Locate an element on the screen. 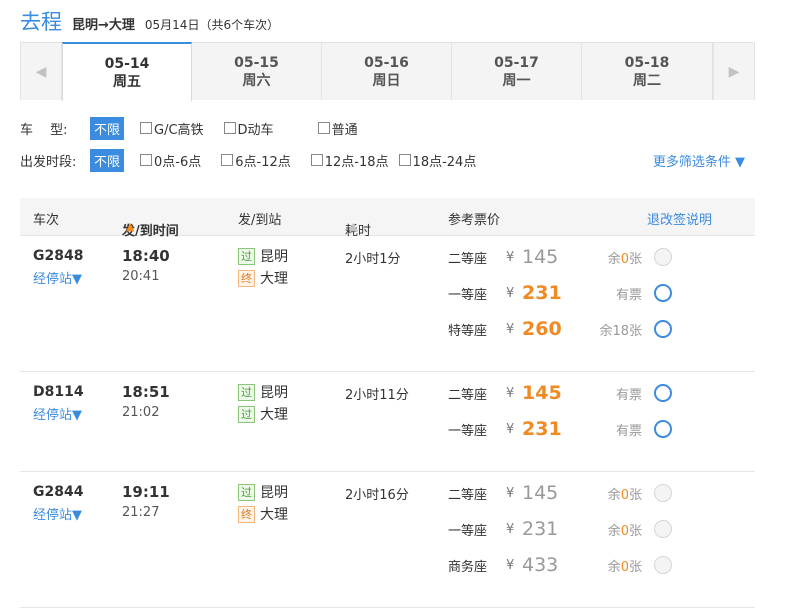 The height and width of the screenshot is (615, 785). filter-checkbox-0-6: 0点-6点 is located at coordinates (170, 160).